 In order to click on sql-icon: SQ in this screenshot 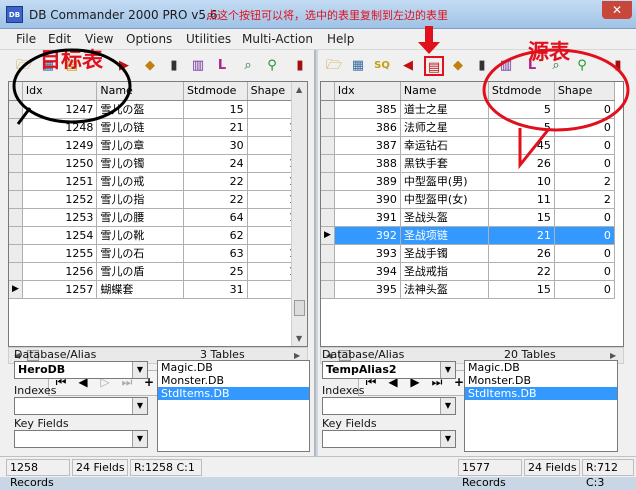, I will do `click(382, 66)`.